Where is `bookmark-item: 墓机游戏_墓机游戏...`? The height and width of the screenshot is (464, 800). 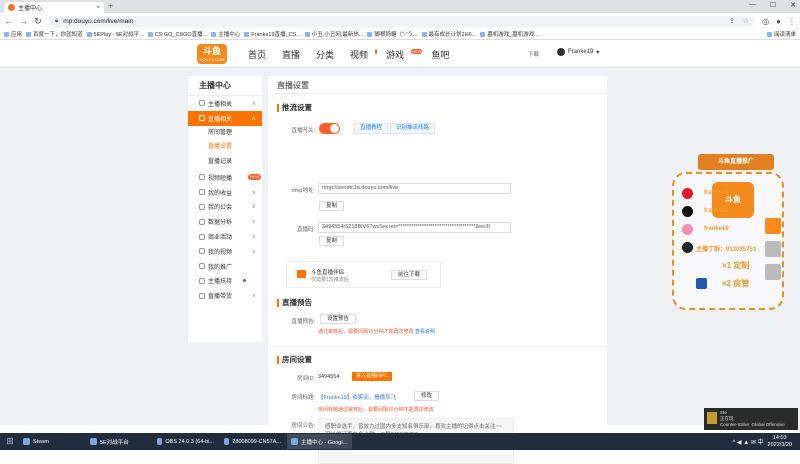 bookmark-item: 墓机游戏_墓机游戏... is located at coordinates (509, 34).